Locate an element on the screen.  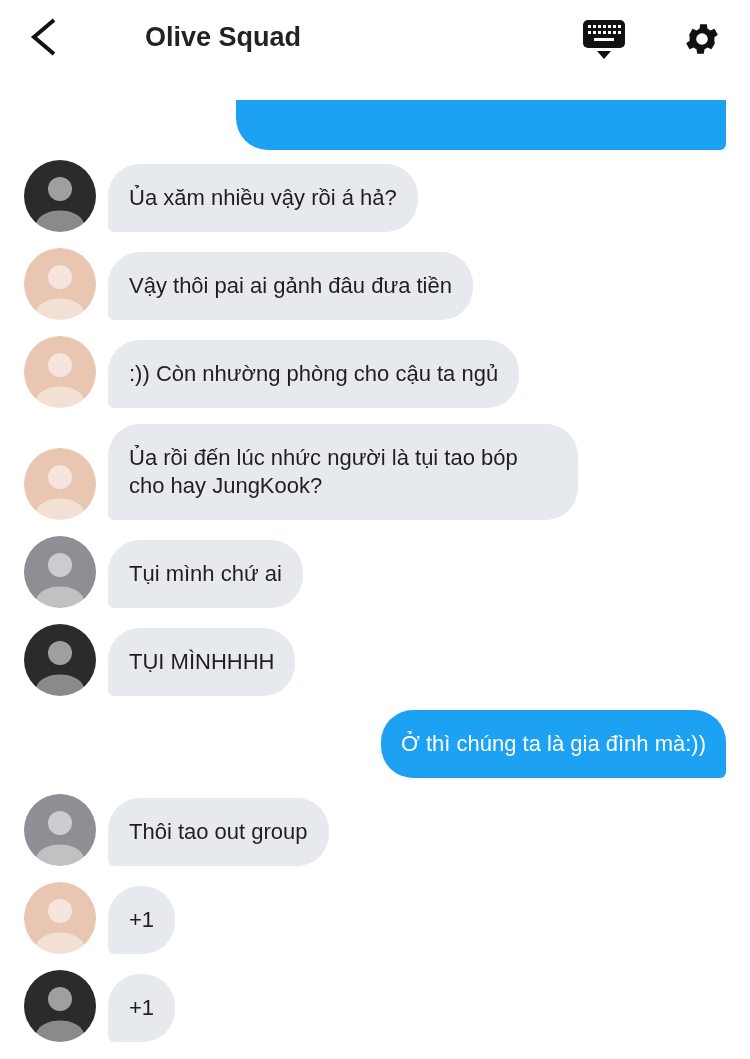
message-bubble: Vậy thôi pai ai gảnh đâu đưa tiền is located at coordinates (290, 286).